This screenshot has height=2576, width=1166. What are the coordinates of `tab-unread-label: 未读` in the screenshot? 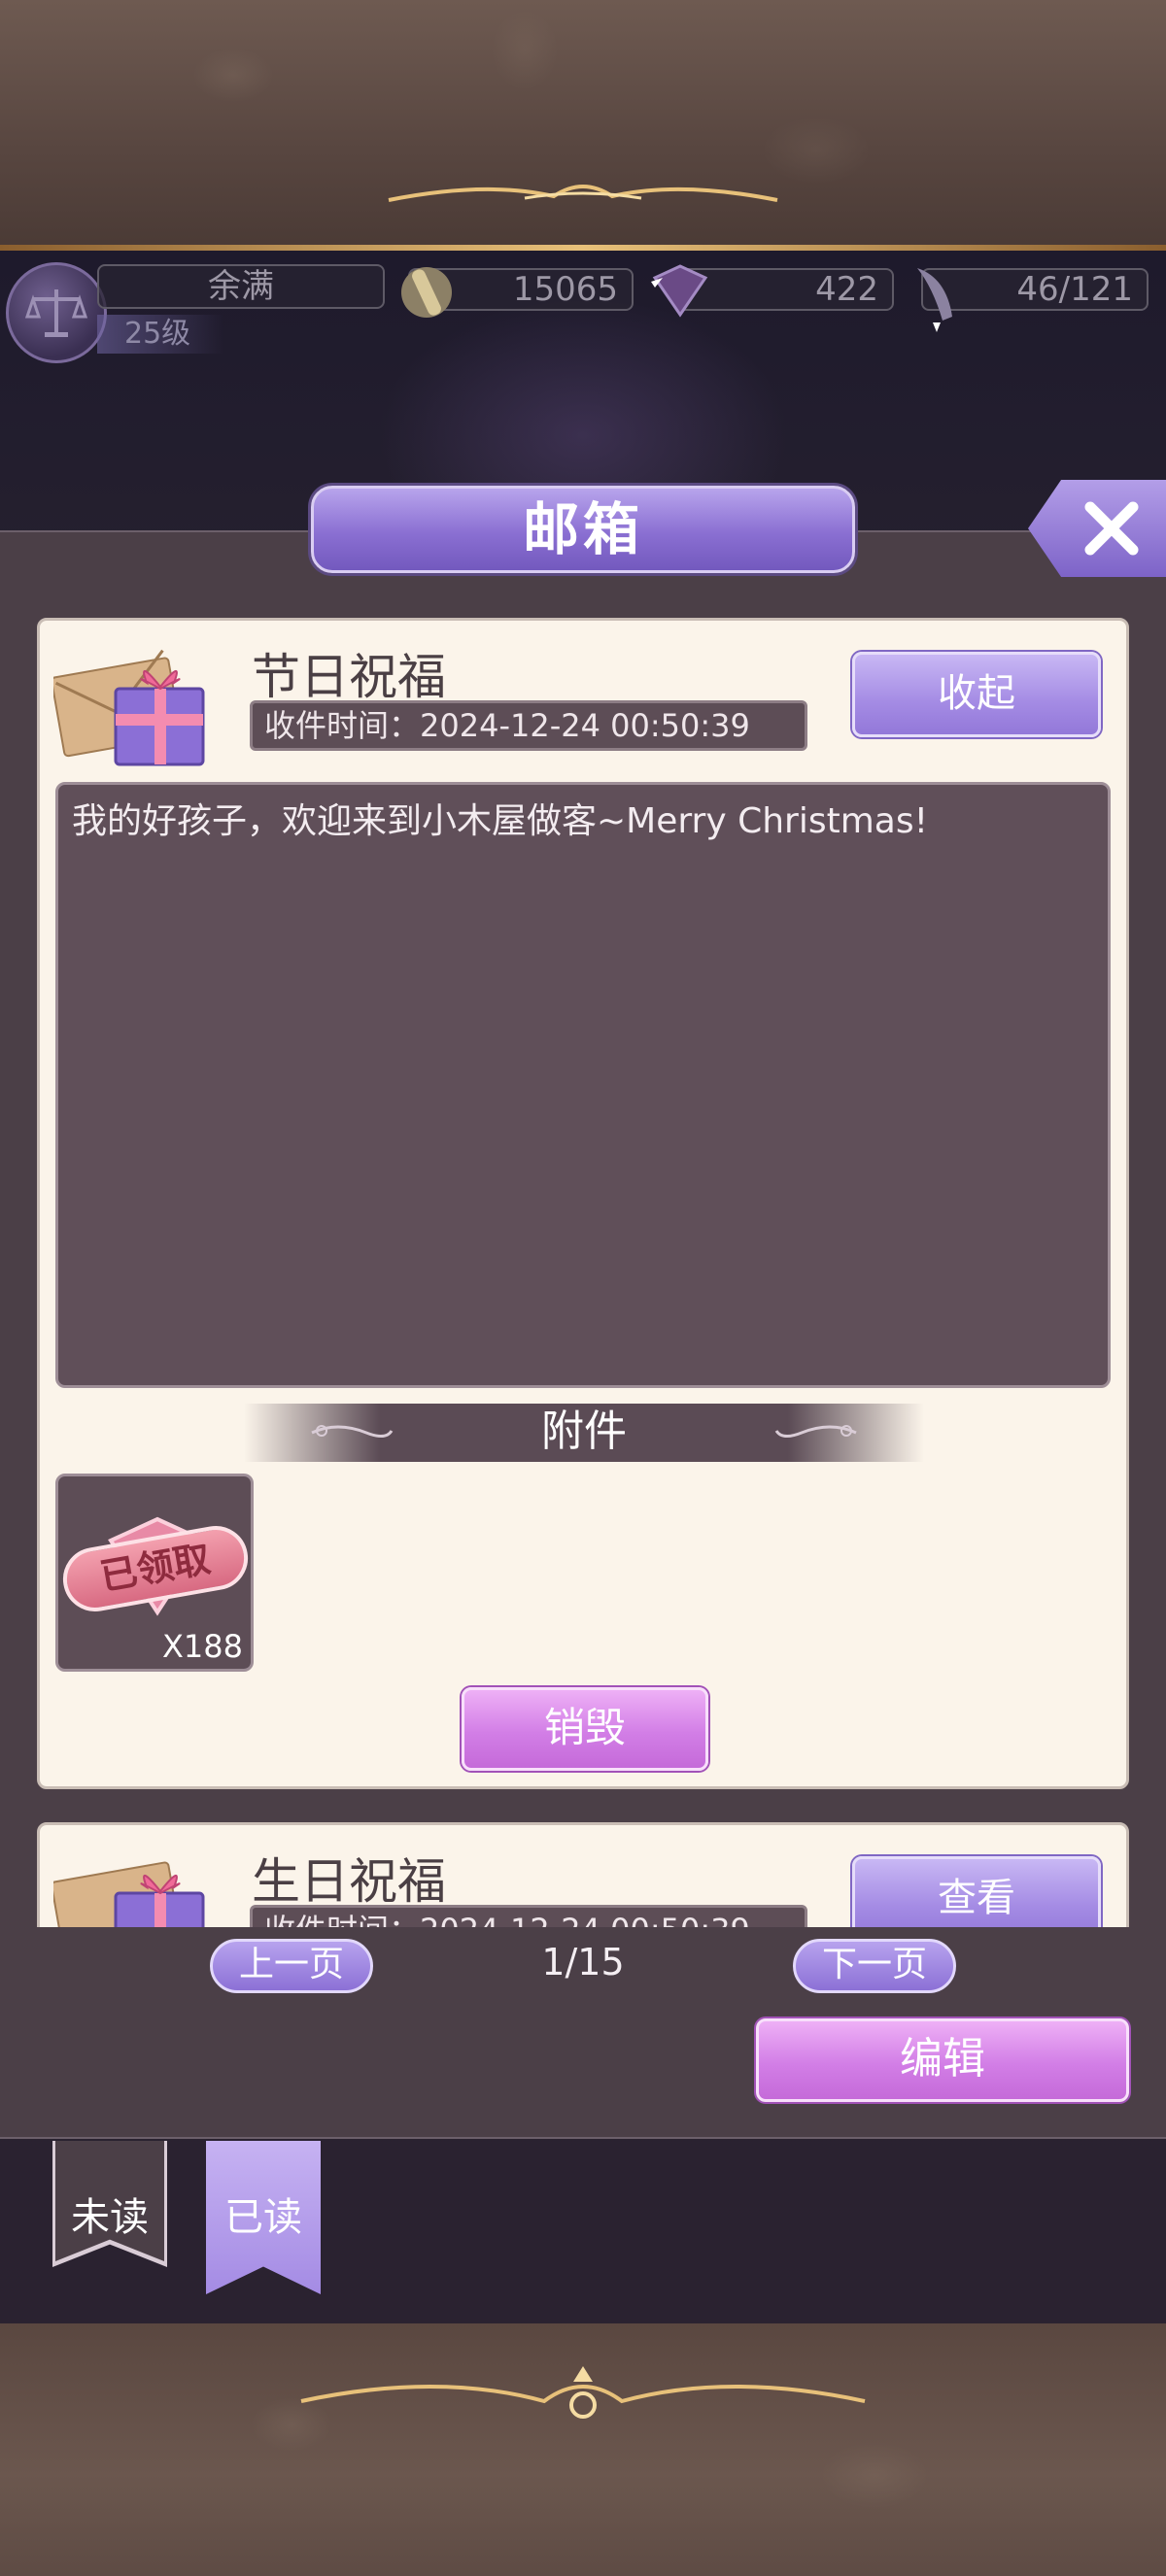 It's located at (110, 2217).